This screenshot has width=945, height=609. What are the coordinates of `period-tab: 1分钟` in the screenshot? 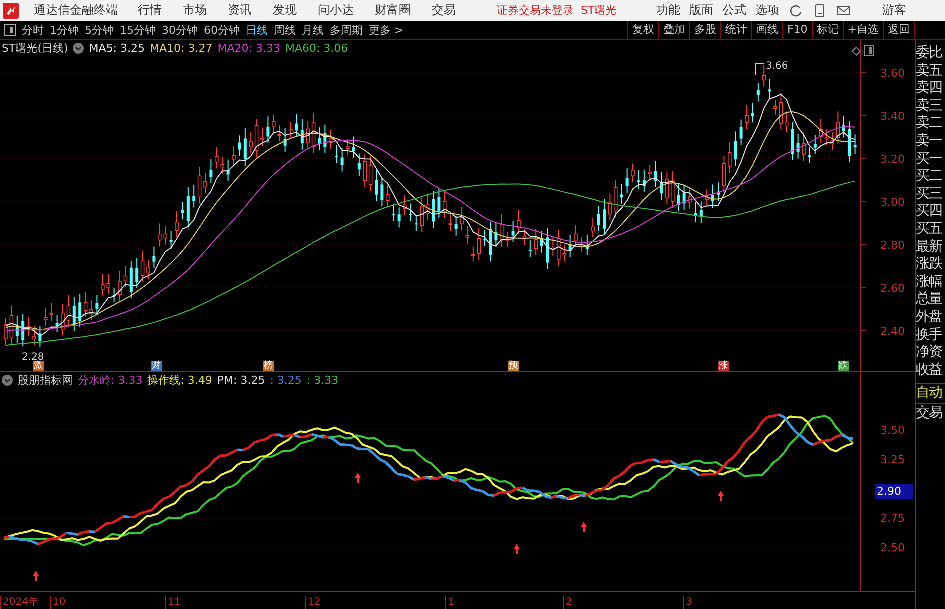 It's located at (64, 30).